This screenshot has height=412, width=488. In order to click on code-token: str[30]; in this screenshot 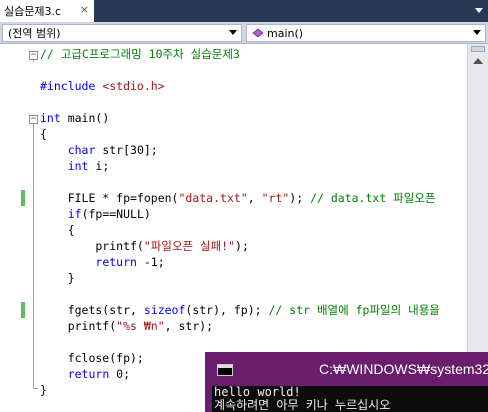, I will do `click(126, 150)`.